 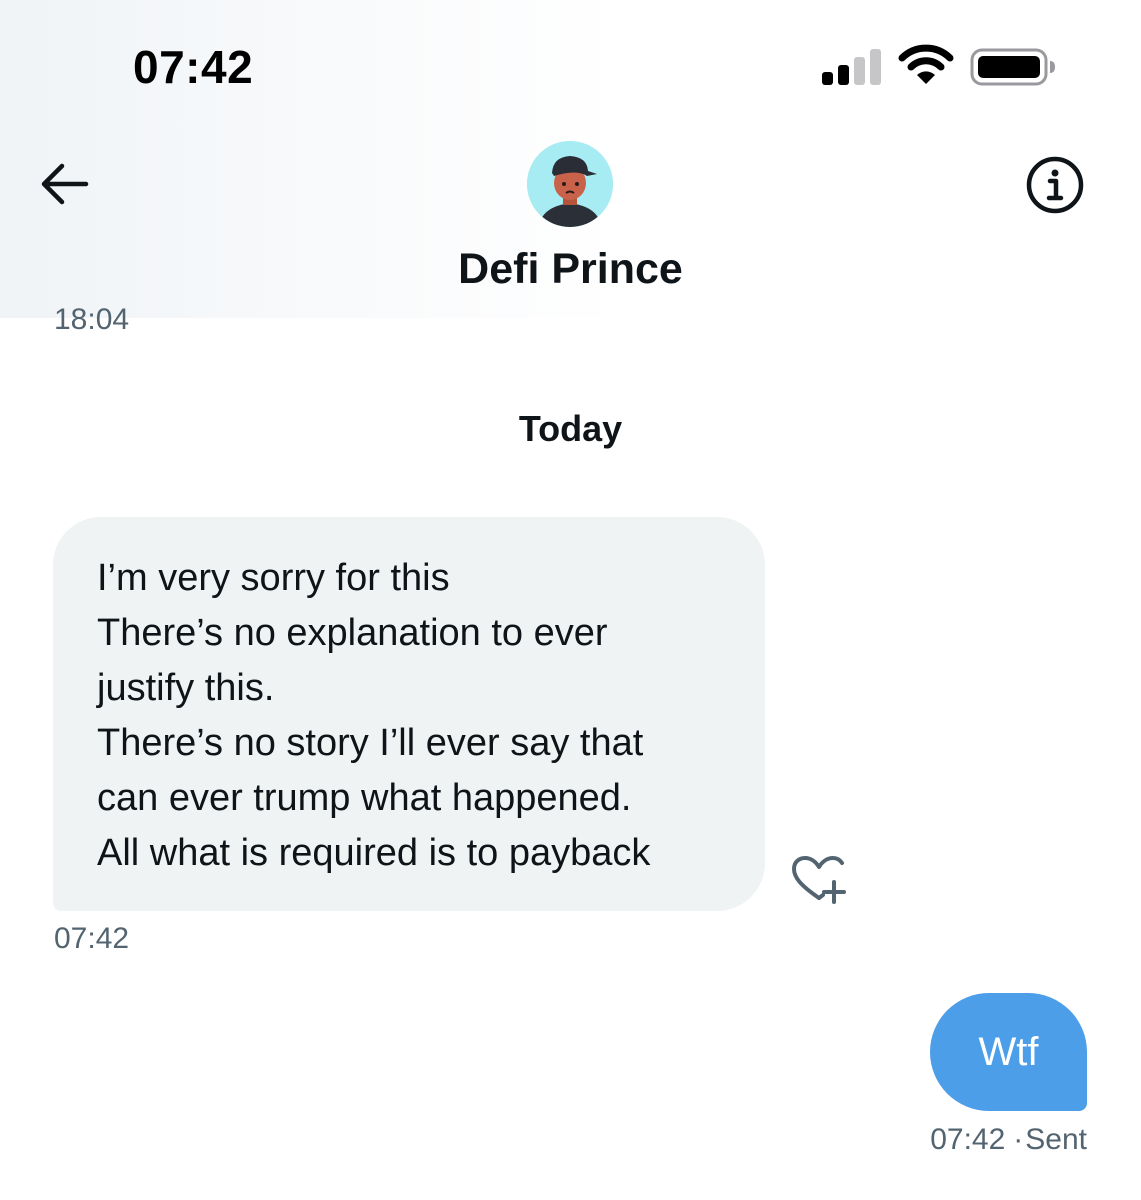 I want to click on outgoing-message-bubble: Wtf, so click(x=1008, y=1052).